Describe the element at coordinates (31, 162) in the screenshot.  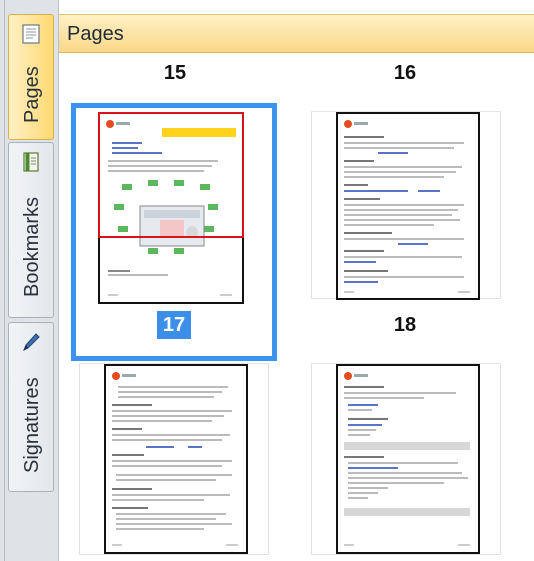
I see `bookmark-icon` at that location.